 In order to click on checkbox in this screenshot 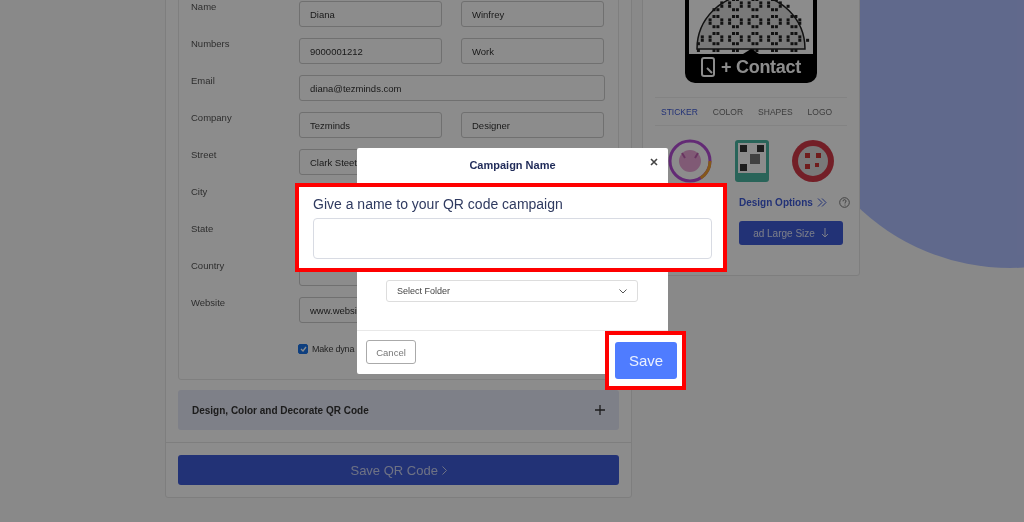, I will do `click(303, 349)`.